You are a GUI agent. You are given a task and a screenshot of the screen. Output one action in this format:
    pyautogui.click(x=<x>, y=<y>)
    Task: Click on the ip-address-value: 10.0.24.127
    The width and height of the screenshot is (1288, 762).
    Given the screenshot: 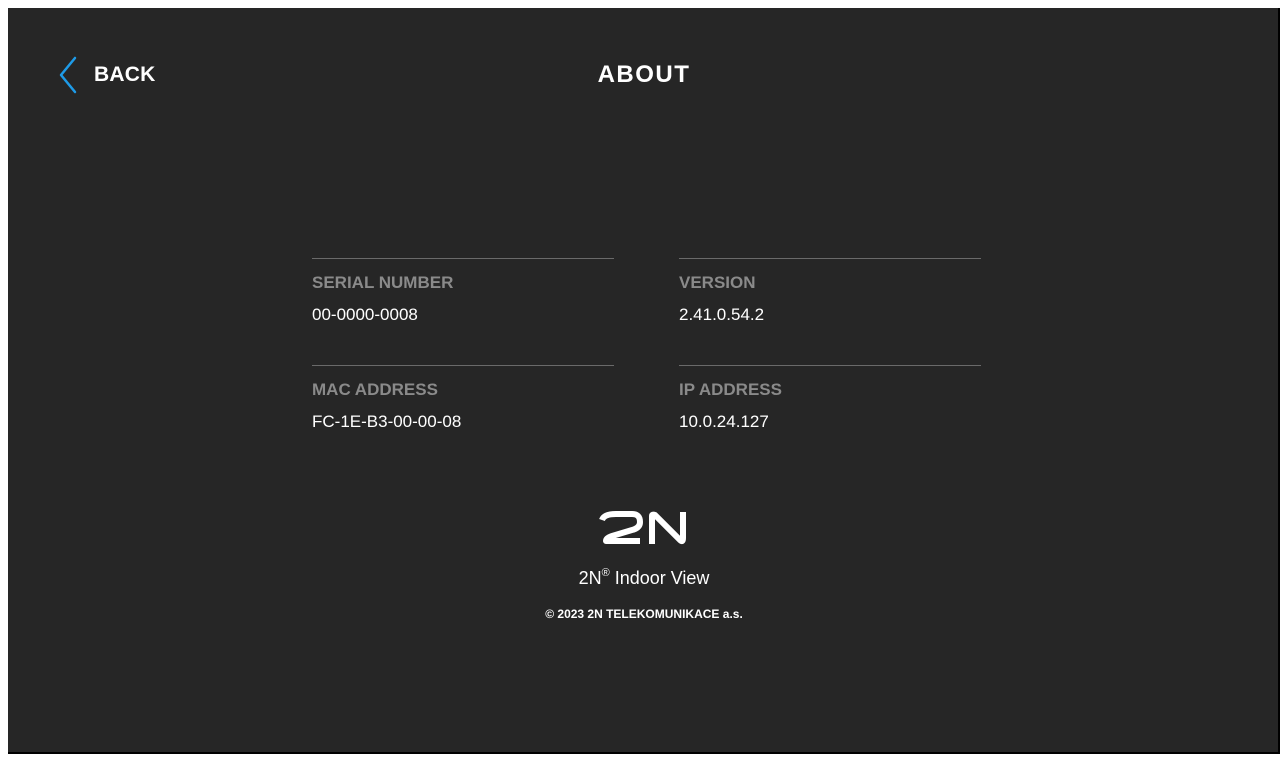 What is the action you would take?
    pyautogui.click(x=724, y=421)
    